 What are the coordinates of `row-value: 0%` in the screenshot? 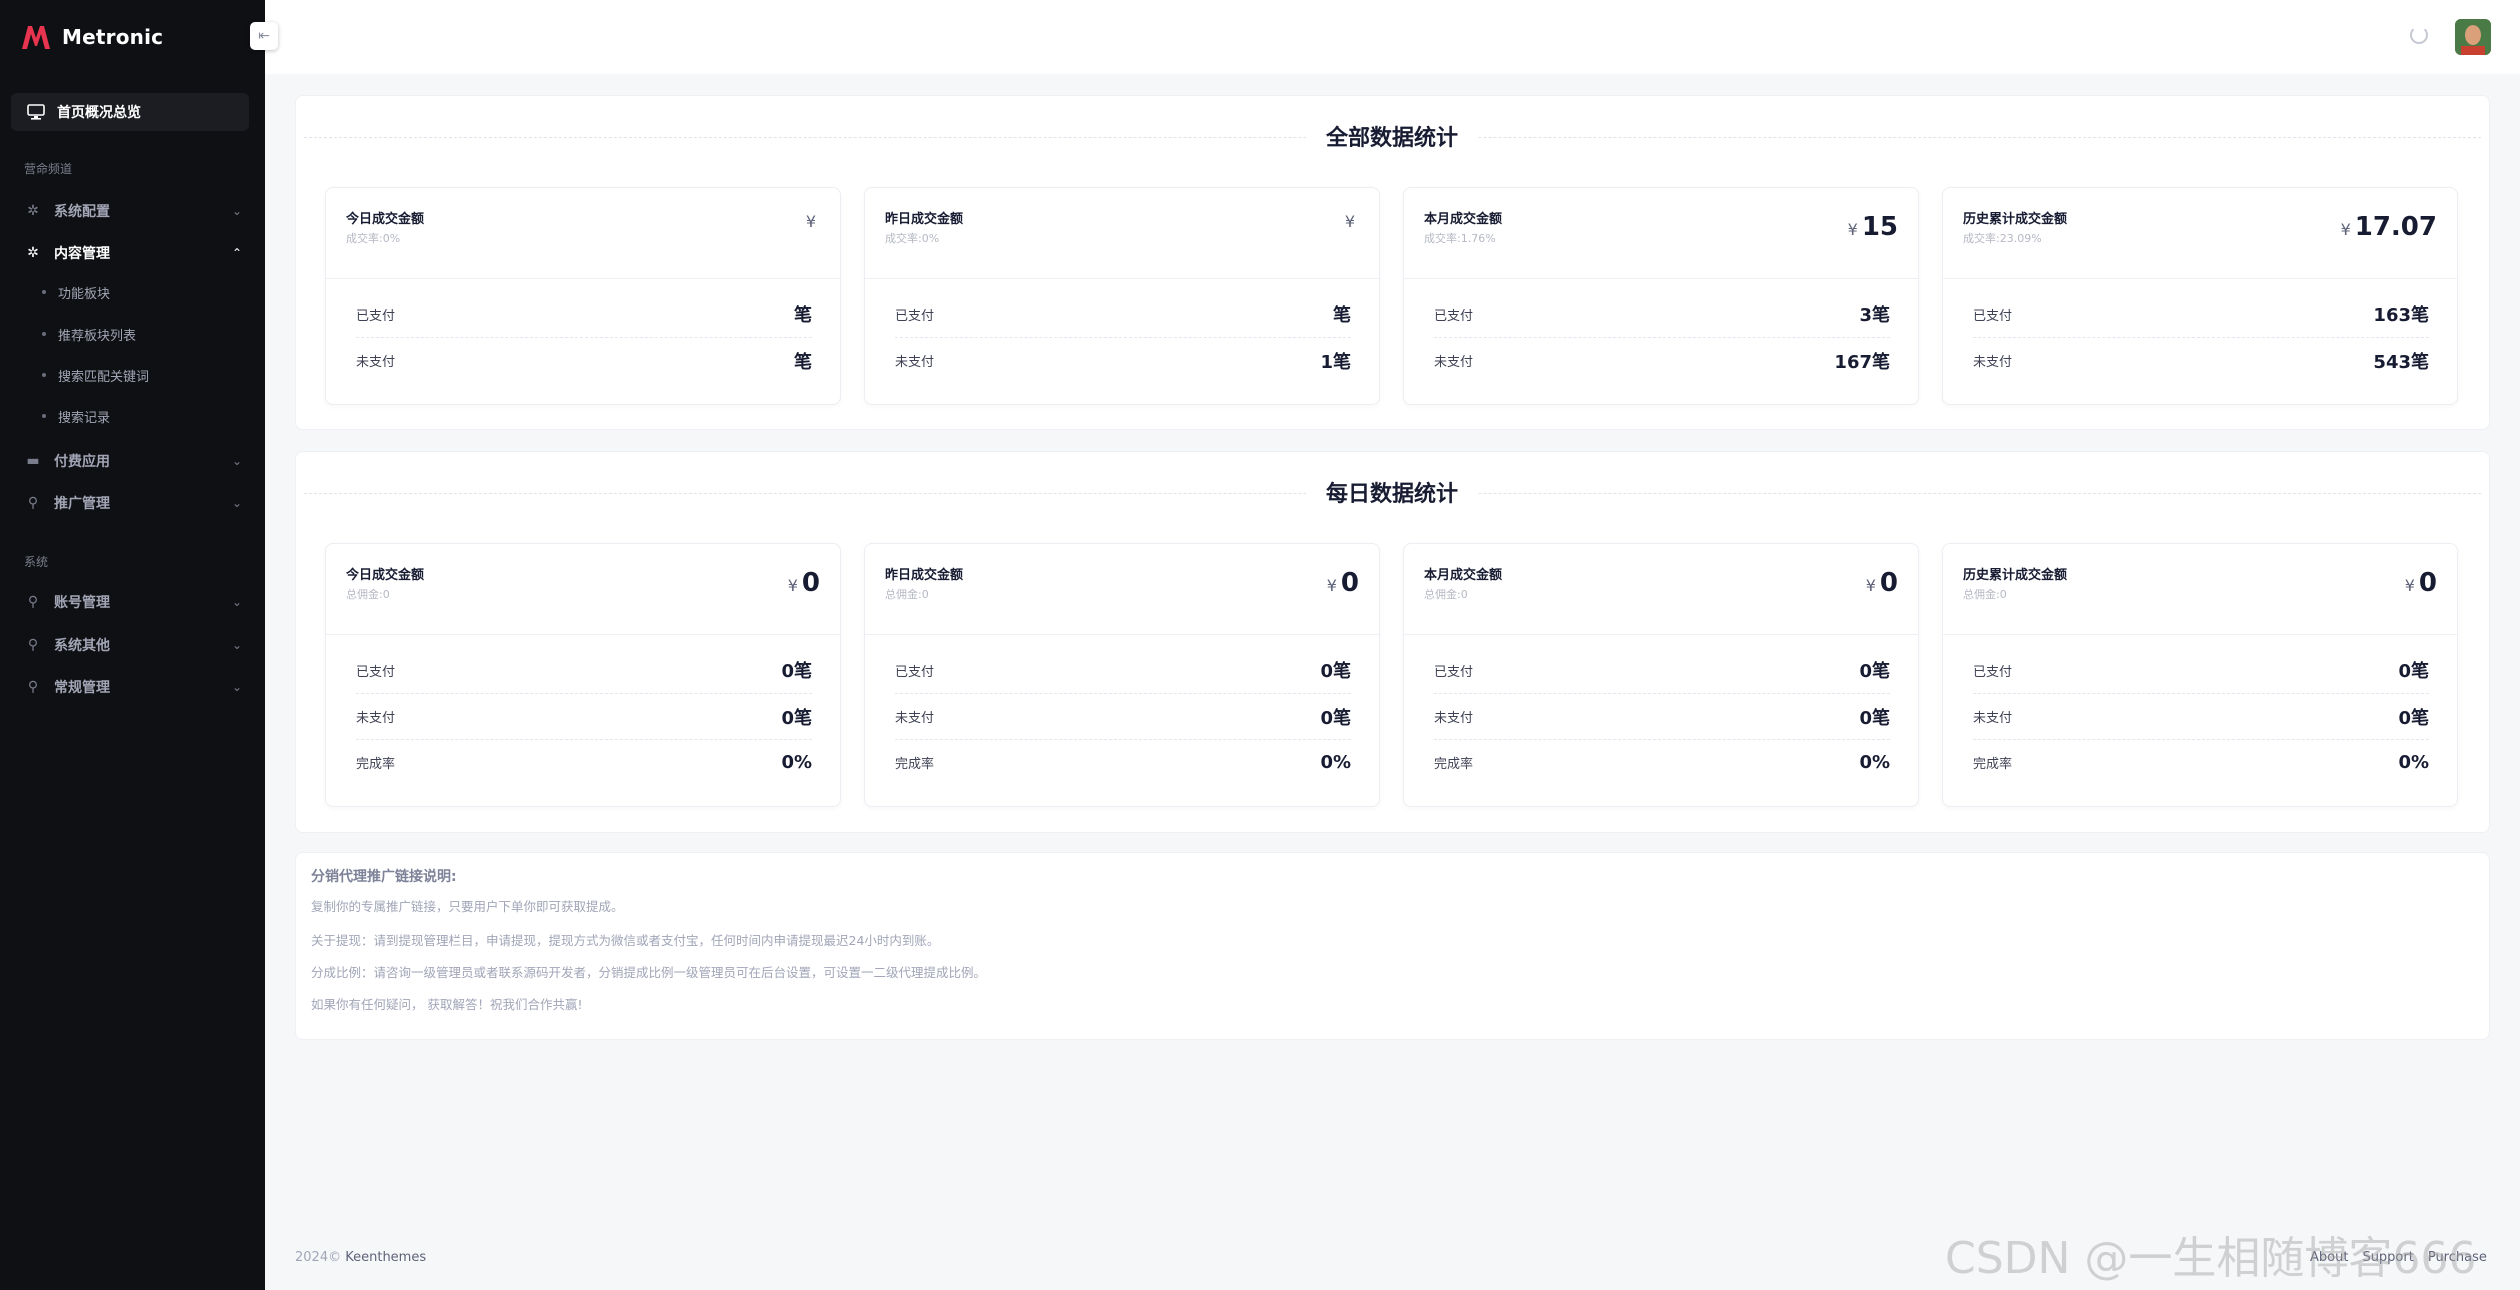 It's located at (796, 762).